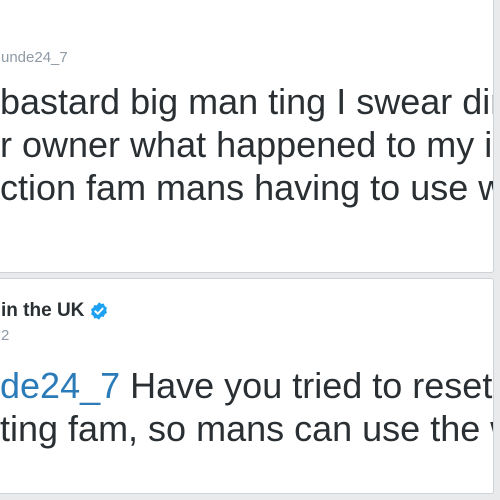 This screenshot has width=500, height=500. Describe the element at coordinates (60, 385) in the screenshot. I see `mention-link: de24_7` at that location.